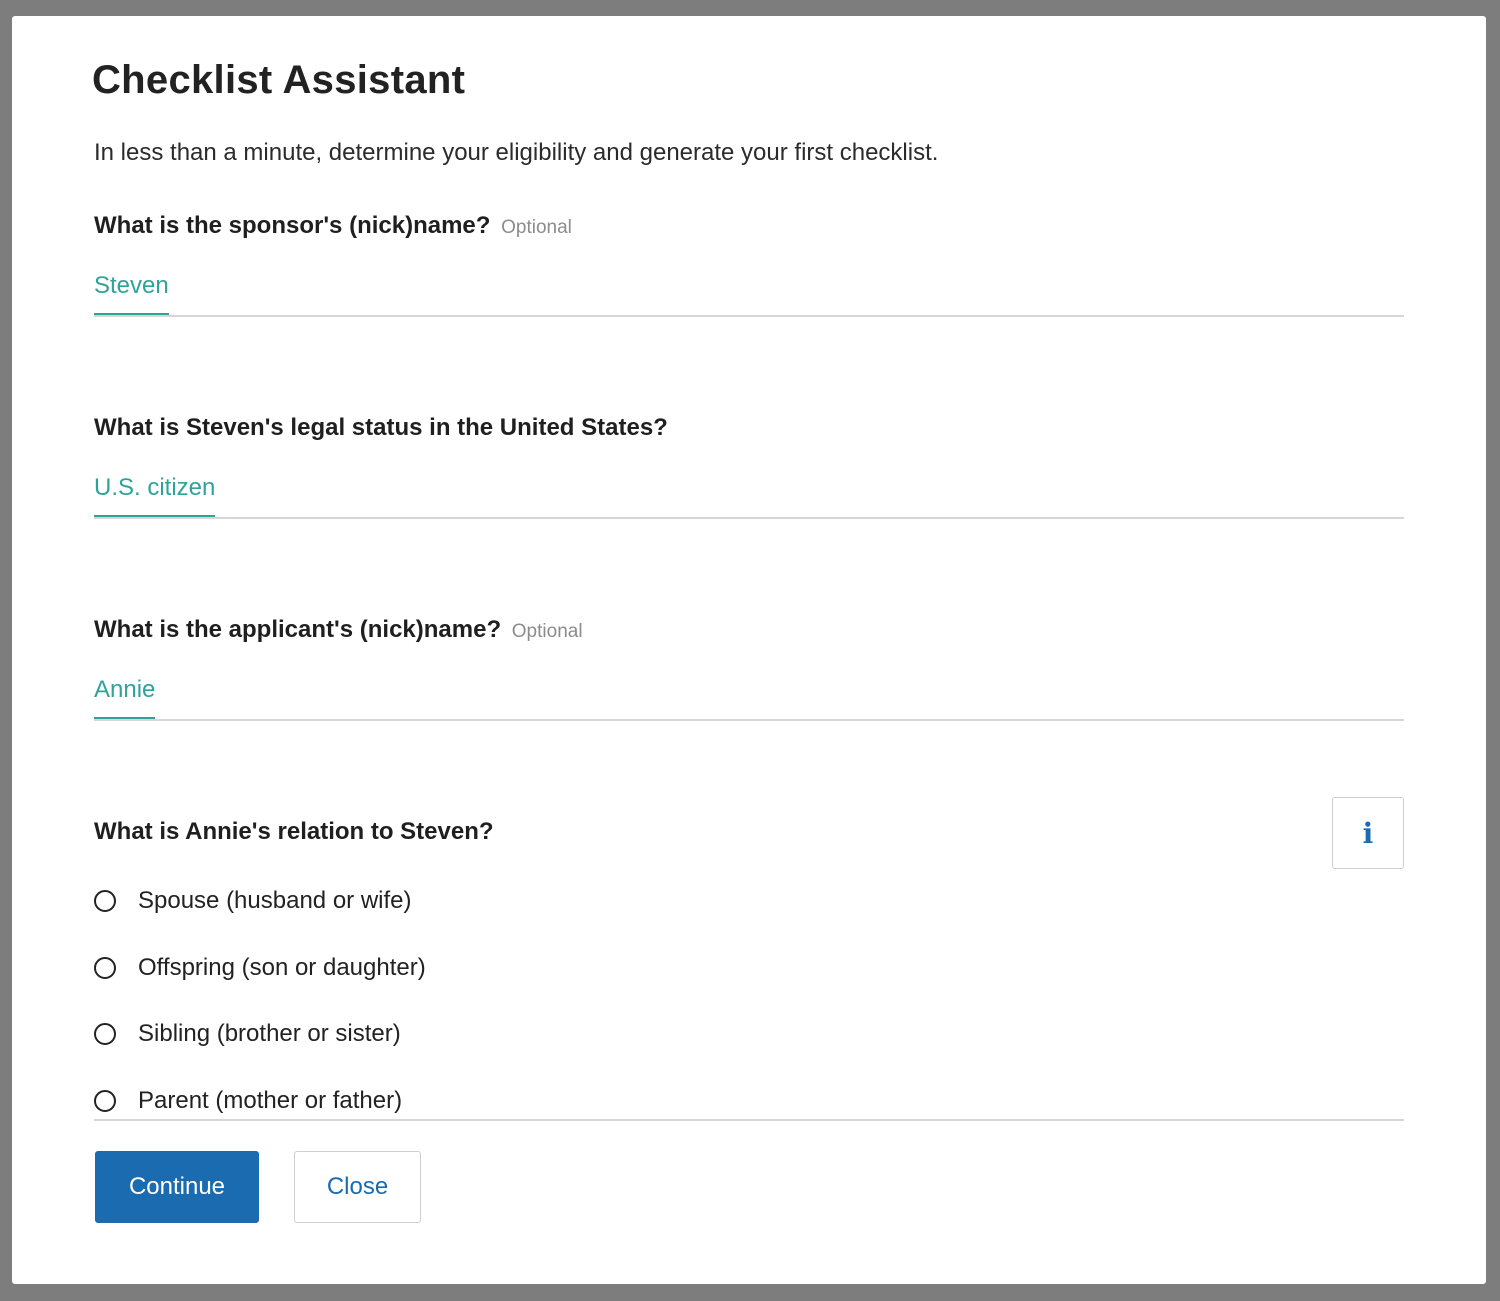  I want to click on radio-label: Offspring (son or daughter), so click(282, 967).